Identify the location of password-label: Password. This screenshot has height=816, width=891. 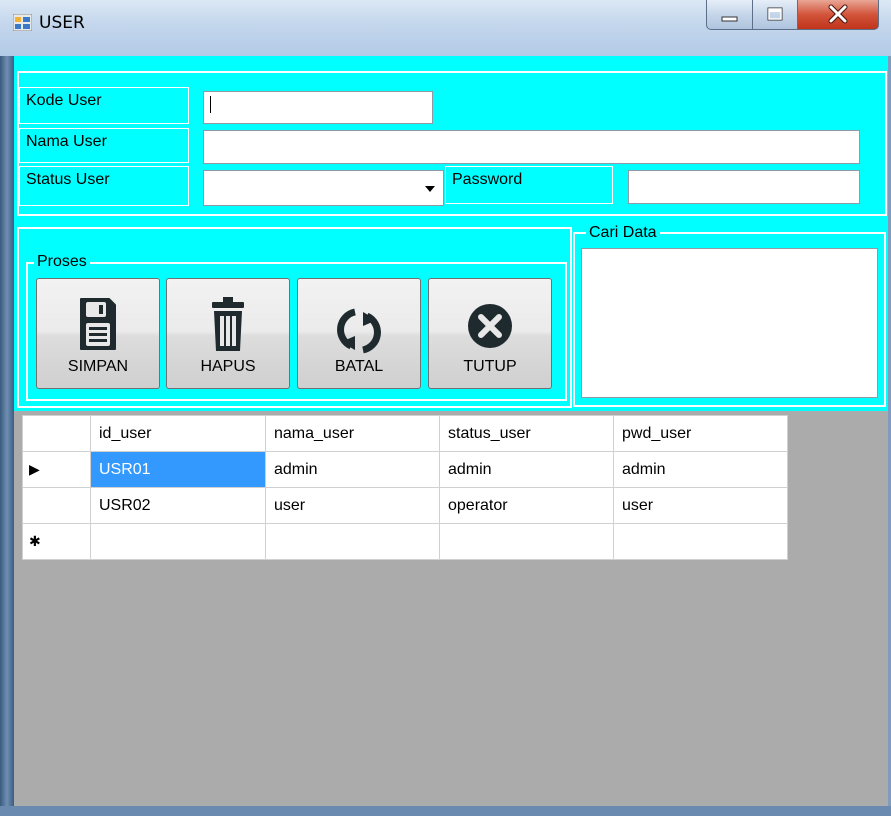
(529, 185).